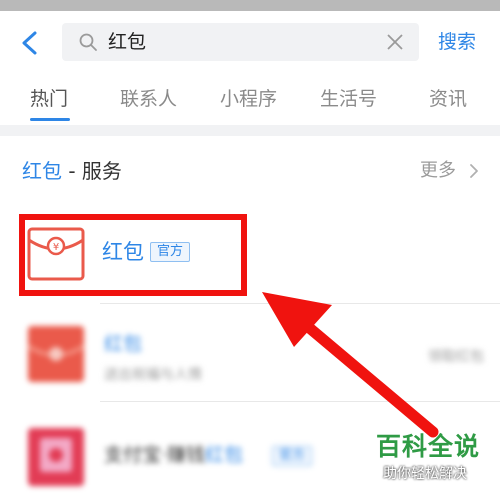 Image resolution: width=500 pixels, height=493 pixels. I want to click on watermark-subtitle: 助你轻松解决, so click(425, 474).